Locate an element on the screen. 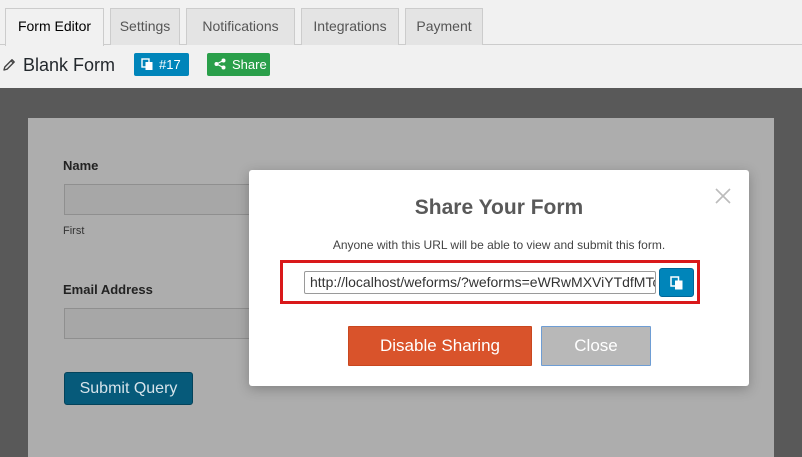 The image size is (802, 457). tab-payment: Payment is located at coordinates (444, 26).